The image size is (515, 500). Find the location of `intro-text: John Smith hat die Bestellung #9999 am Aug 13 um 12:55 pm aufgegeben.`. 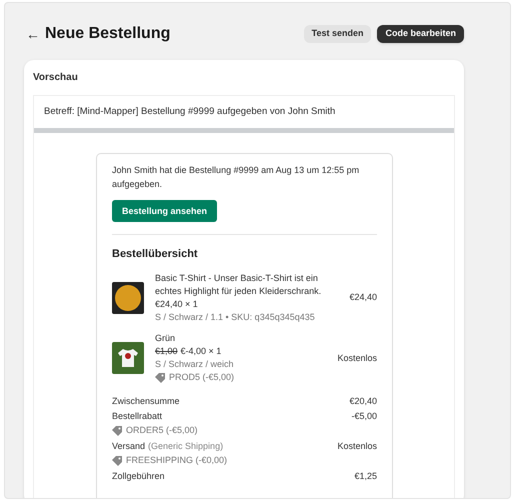

intro-text: John Smith hat die Bestellung #9999 am Aug 13 um 12:55 pm aufgegeben. is located at coordinates (236, 178).